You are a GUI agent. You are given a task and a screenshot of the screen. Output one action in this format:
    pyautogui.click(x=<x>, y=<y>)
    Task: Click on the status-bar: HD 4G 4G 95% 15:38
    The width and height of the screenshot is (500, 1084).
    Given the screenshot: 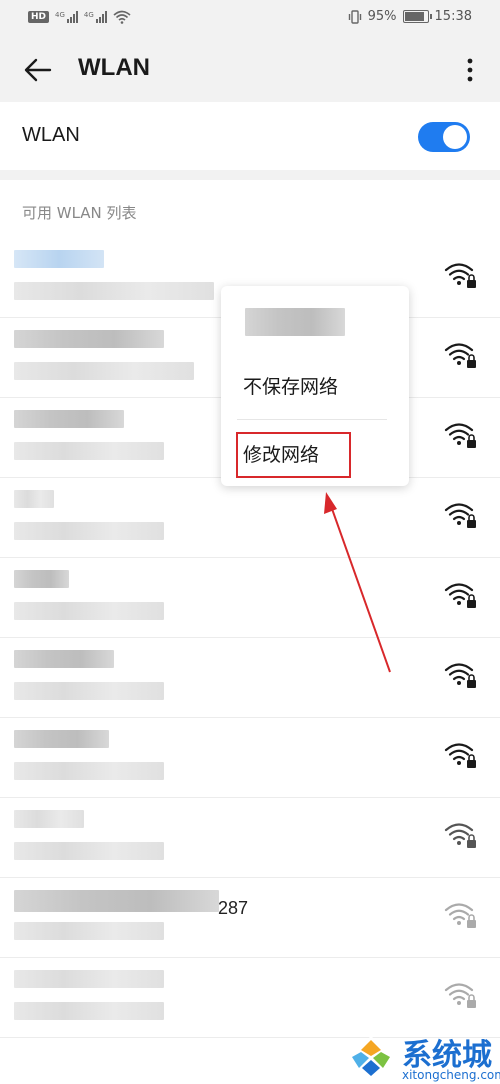 What is the action you would take?
    pyautogui.click(x=250, y=18)
    